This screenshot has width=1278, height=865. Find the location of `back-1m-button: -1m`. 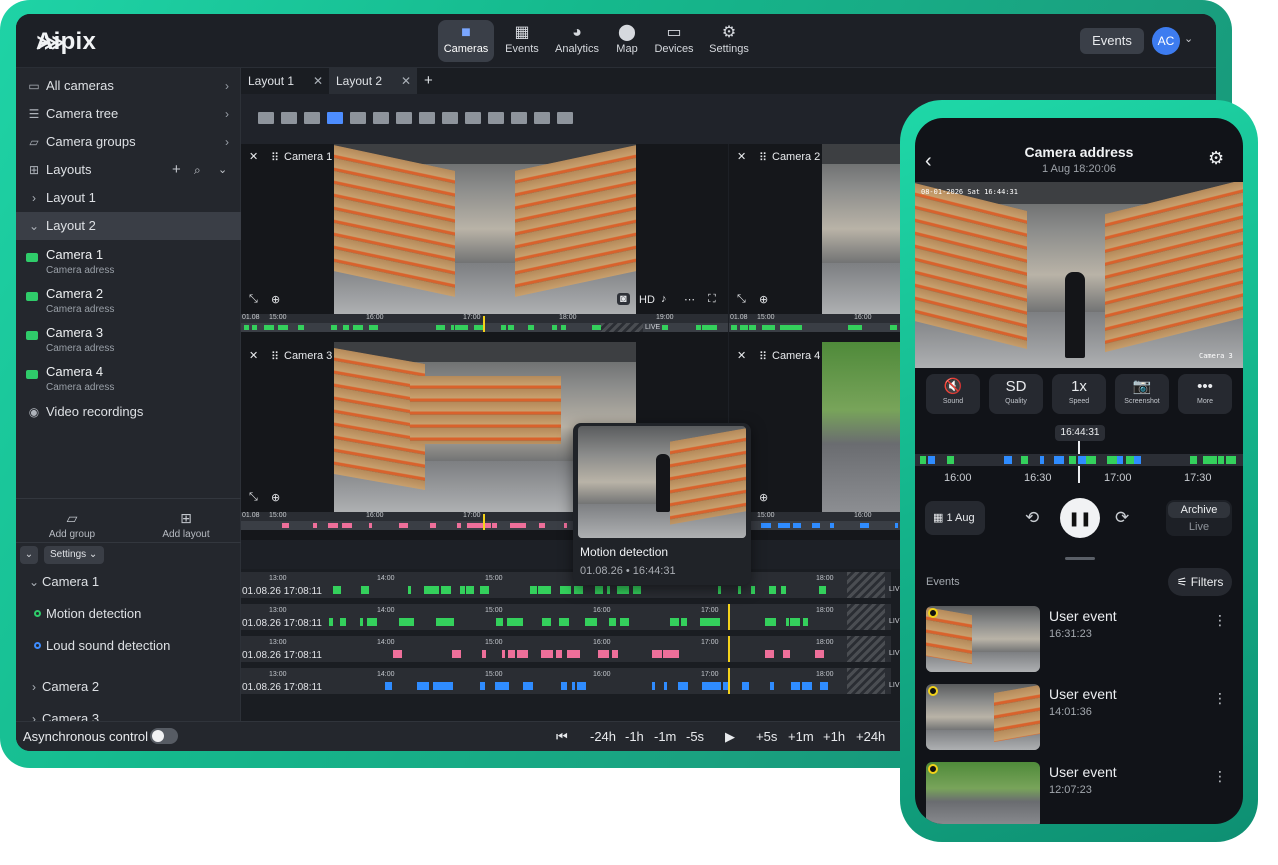

back-1m-button: -1m is located at coordinates (665, 736).